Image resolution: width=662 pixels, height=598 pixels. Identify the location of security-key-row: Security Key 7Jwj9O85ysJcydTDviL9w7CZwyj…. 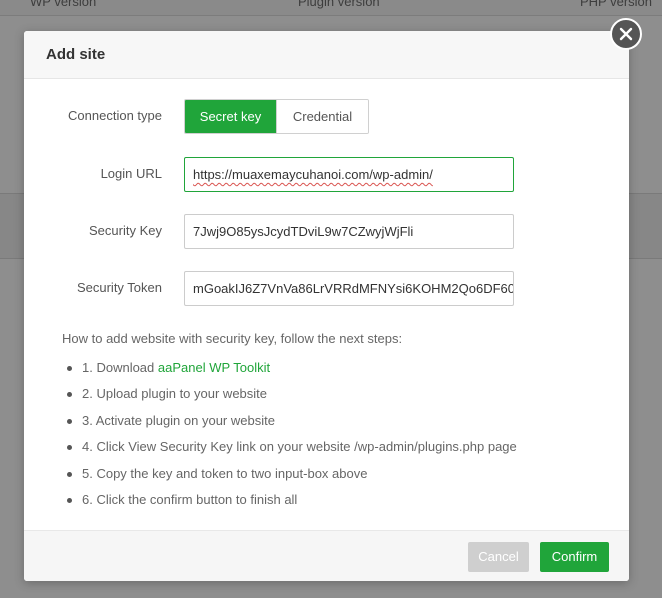
(326, 231).